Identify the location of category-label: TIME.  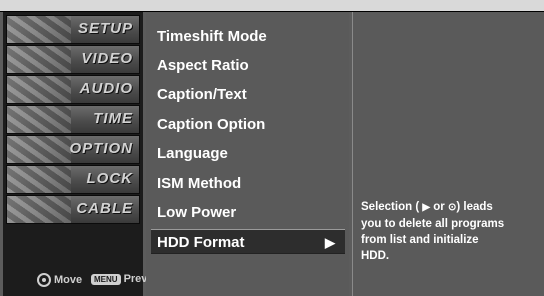
(113, 118).